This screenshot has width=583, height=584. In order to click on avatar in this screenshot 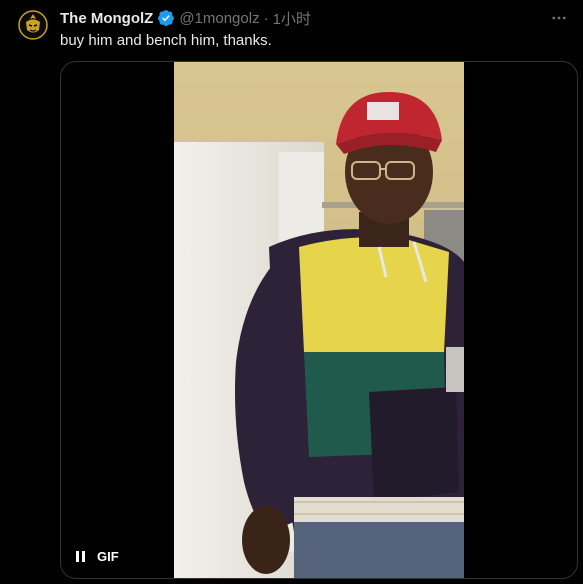, I will do `click(33, 25)`.